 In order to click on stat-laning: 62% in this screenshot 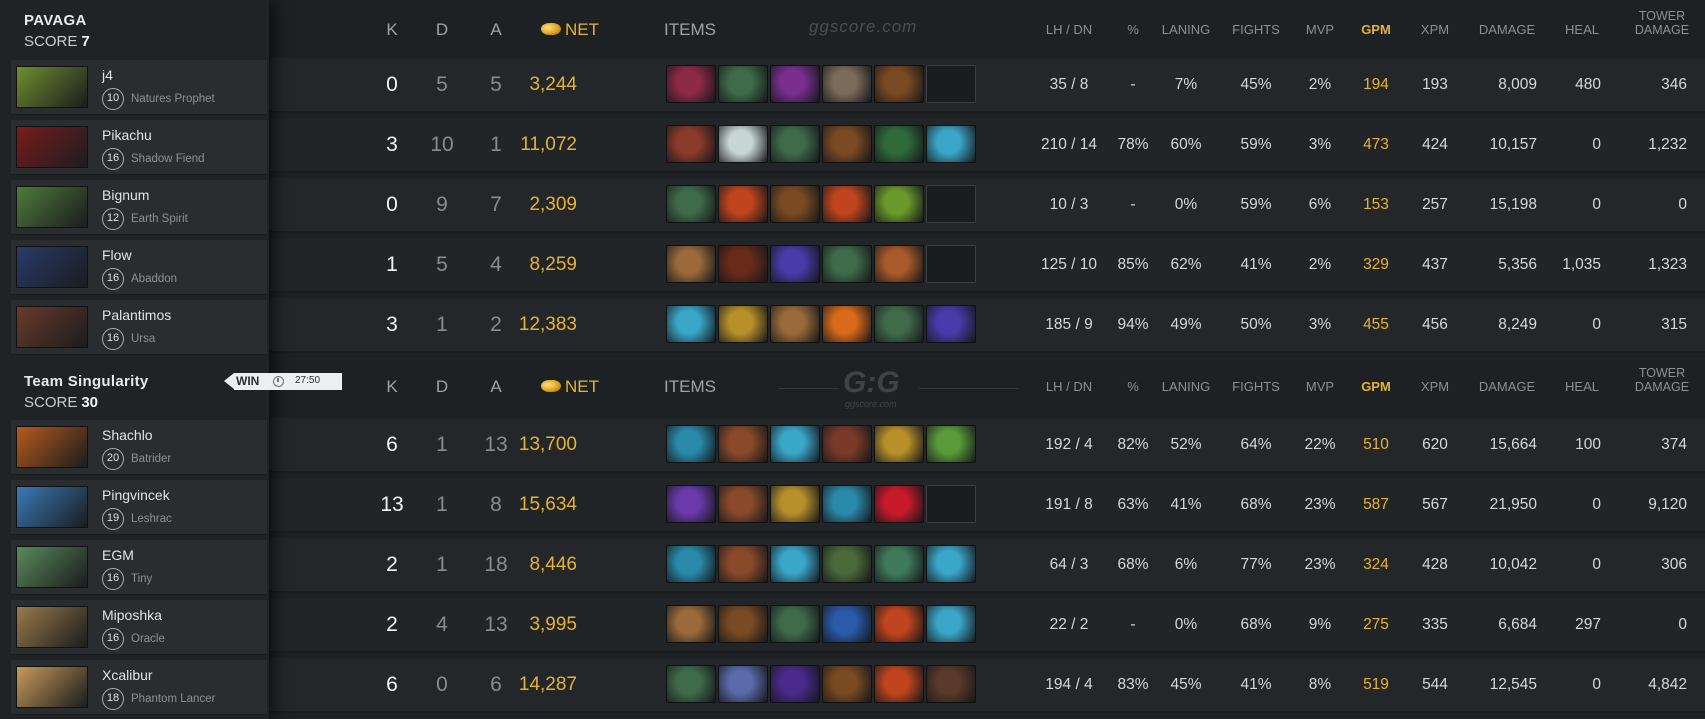, I will do `click(1186, 264)`.